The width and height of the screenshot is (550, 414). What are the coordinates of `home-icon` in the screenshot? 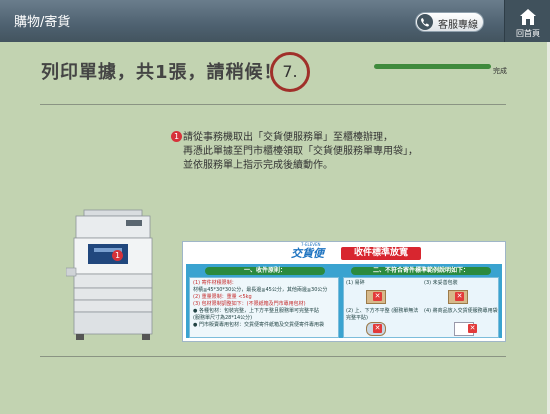 It's located at (528, 17).